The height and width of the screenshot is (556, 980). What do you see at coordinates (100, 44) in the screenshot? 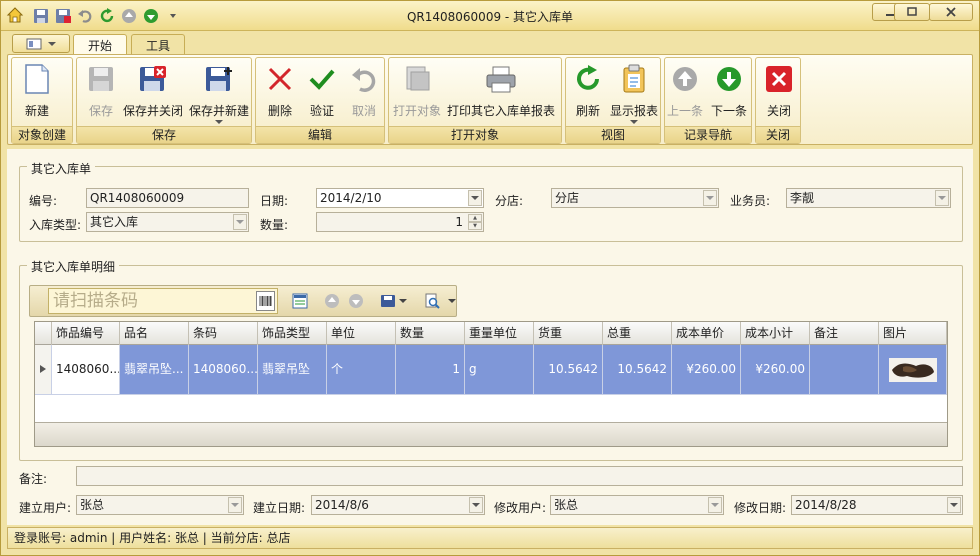
I see `tab-start: 开始` at bounding box center [100, 44].